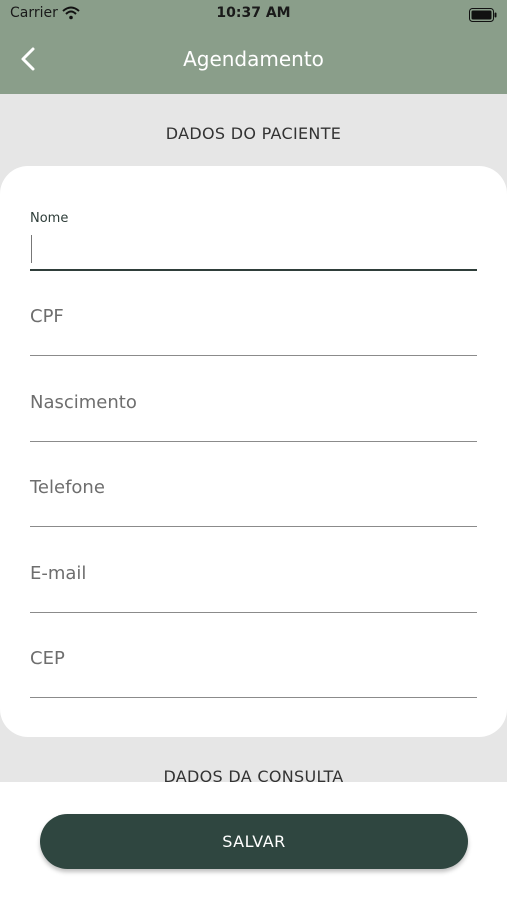  What do you see at coordinates (47, 316) in the screenshot?
I see `cpf-label: CPF` at bounding box center [47, 316].